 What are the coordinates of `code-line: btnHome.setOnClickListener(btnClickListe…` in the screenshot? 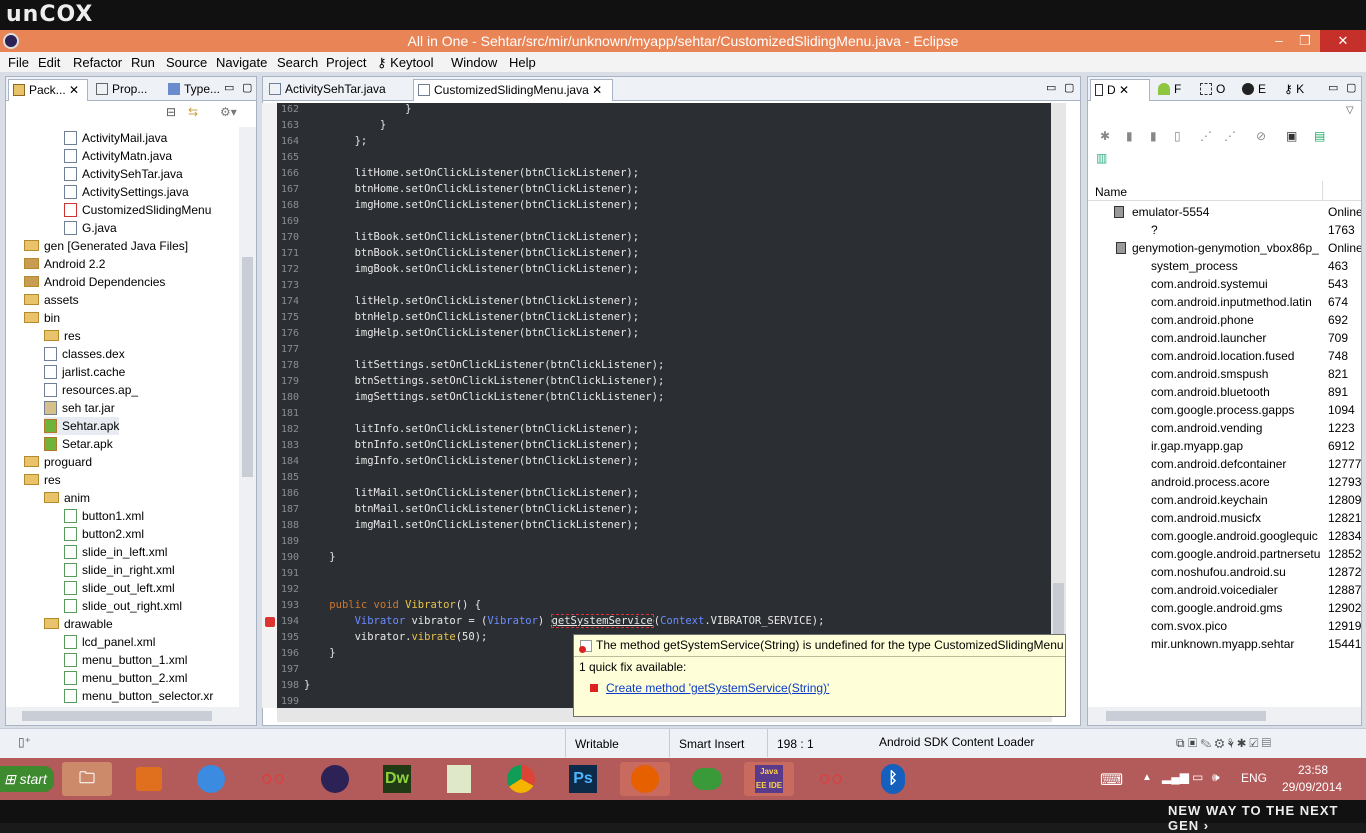 It's located at (471, 189).